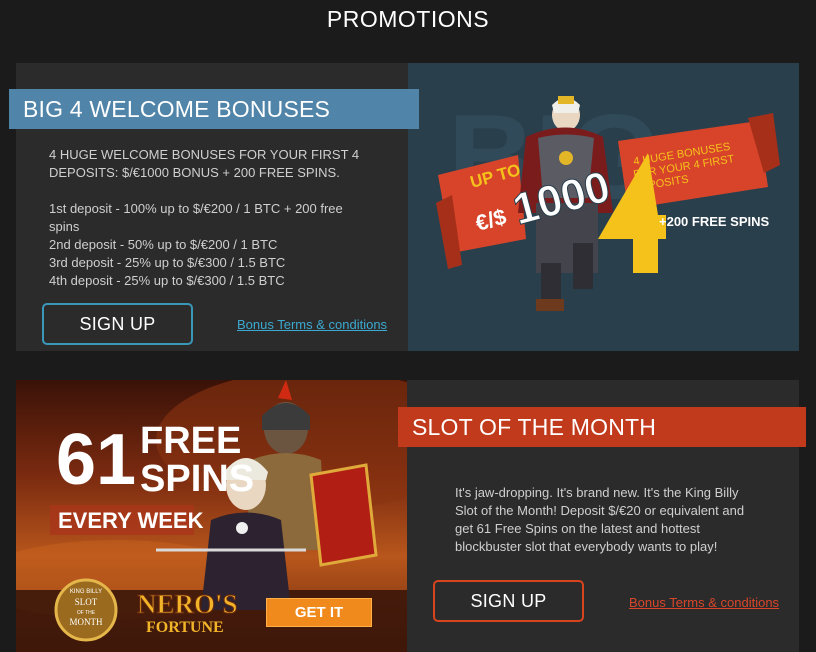 This screenshot has height=652, width=816. I want to click on welcome-terms-link: Bonus Terms & conditions, so click(312, 324).